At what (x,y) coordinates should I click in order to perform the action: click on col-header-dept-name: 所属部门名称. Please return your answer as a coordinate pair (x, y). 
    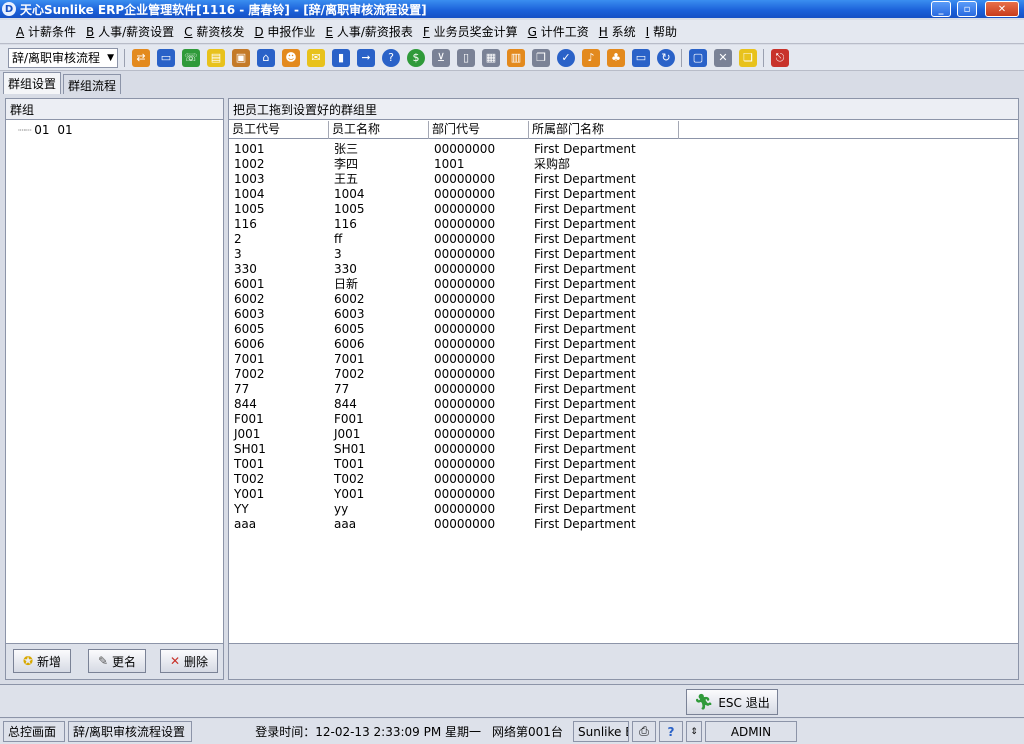
    Looking at the image, I should click on (604, 130).